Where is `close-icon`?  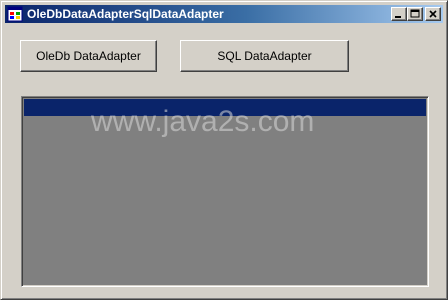 close-icon is located at coordinates (433, 14).